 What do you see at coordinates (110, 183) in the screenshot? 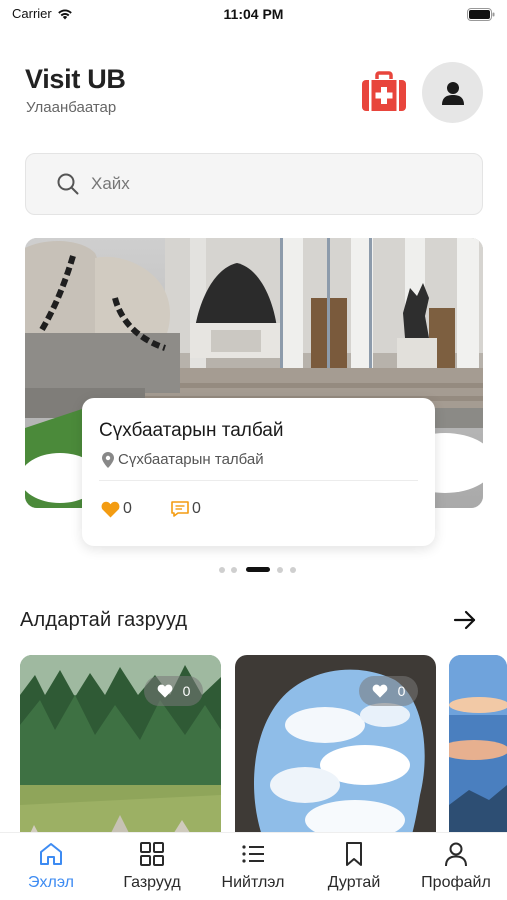
I see `search-placeholder: Хайх` at bounding box center [110, 183].